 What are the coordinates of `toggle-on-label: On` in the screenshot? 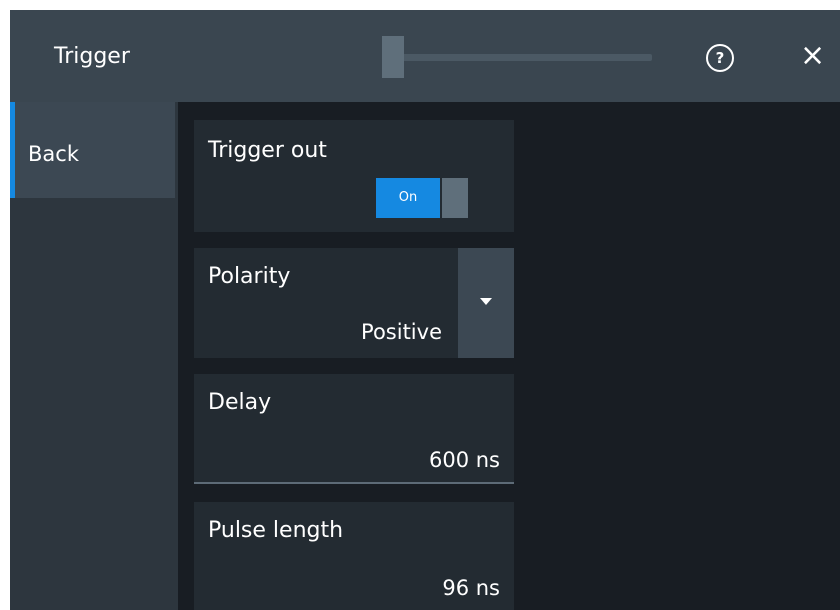 It's located at (408, 198).